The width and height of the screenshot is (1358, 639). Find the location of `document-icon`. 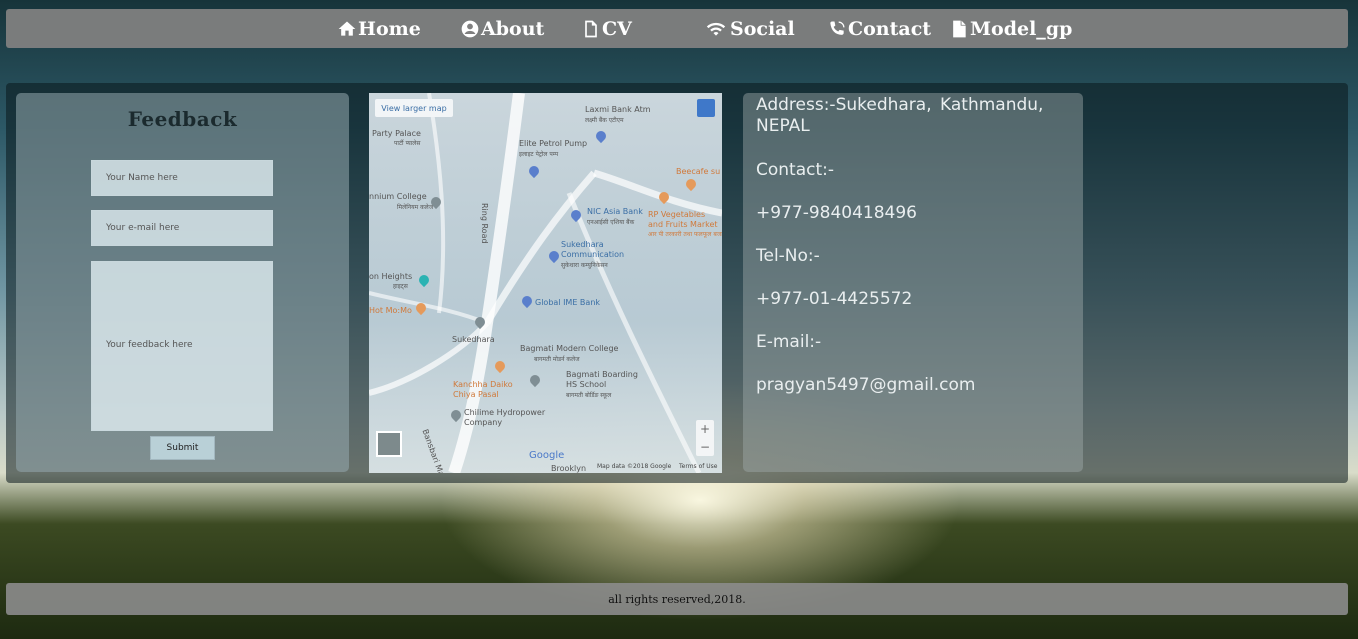

document-icon is located at coordinates (959, 28).